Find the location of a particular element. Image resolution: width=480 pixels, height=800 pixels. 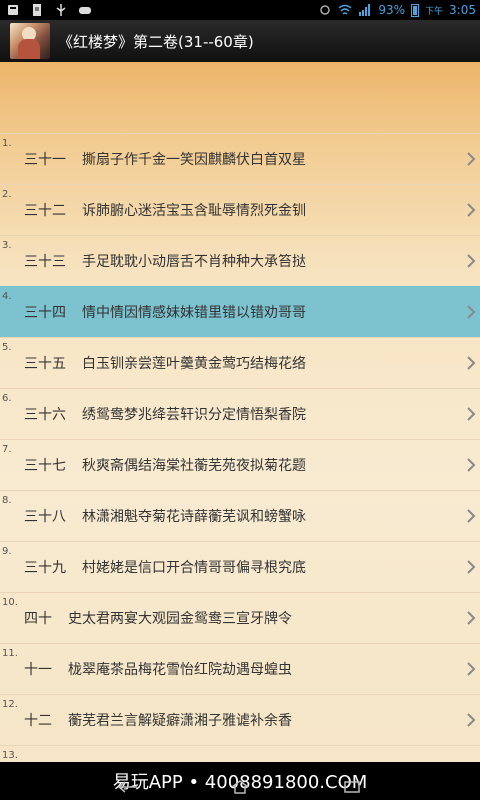

chapter-text: 十二 蘅芜君兰言解疑癖潇湘子雅谑补余香 is located at coordinates (146, 720).